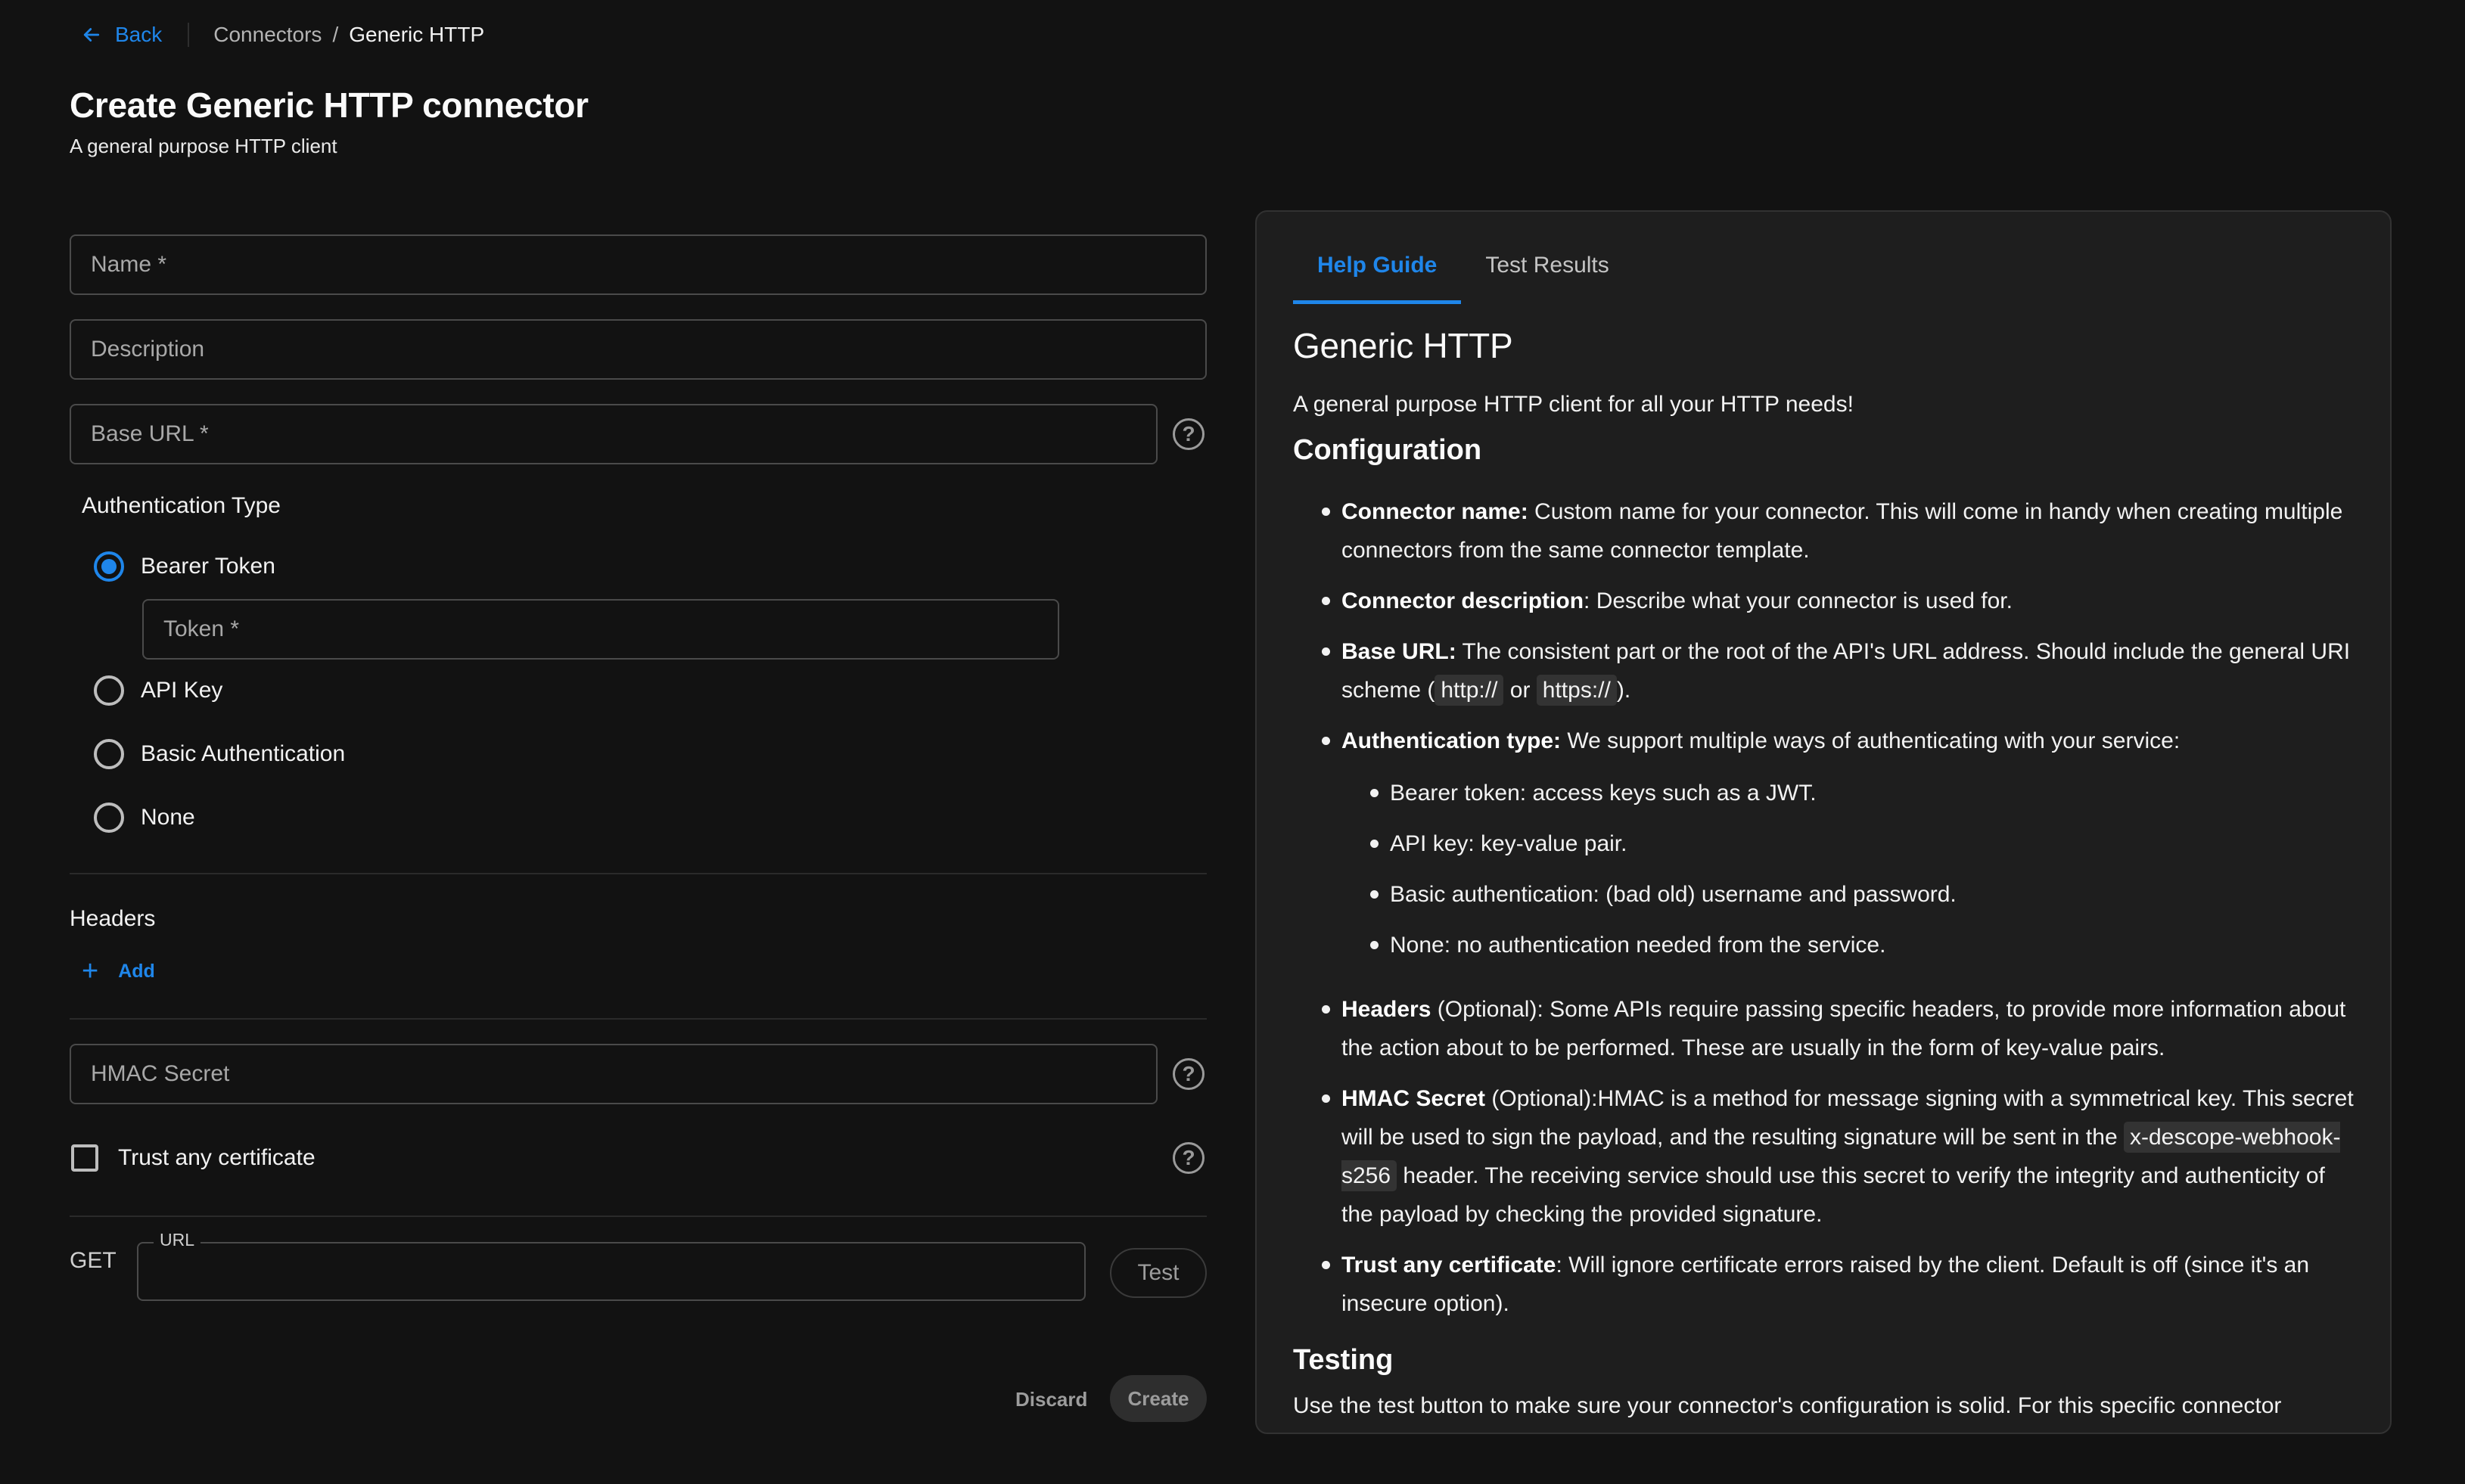 The image size is (2465, 1484). I want to click on auth-type-label: Authentication Type, so click(181, 505).